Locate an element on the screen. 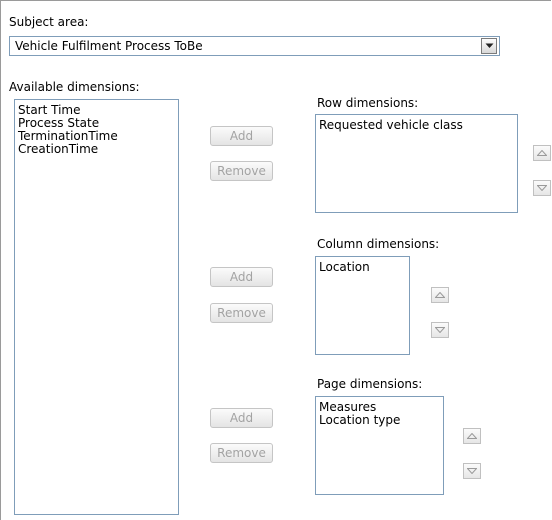 The height and width of the screenshot is (520, 552). page-move-up-button is located at coordinates (472, 436).